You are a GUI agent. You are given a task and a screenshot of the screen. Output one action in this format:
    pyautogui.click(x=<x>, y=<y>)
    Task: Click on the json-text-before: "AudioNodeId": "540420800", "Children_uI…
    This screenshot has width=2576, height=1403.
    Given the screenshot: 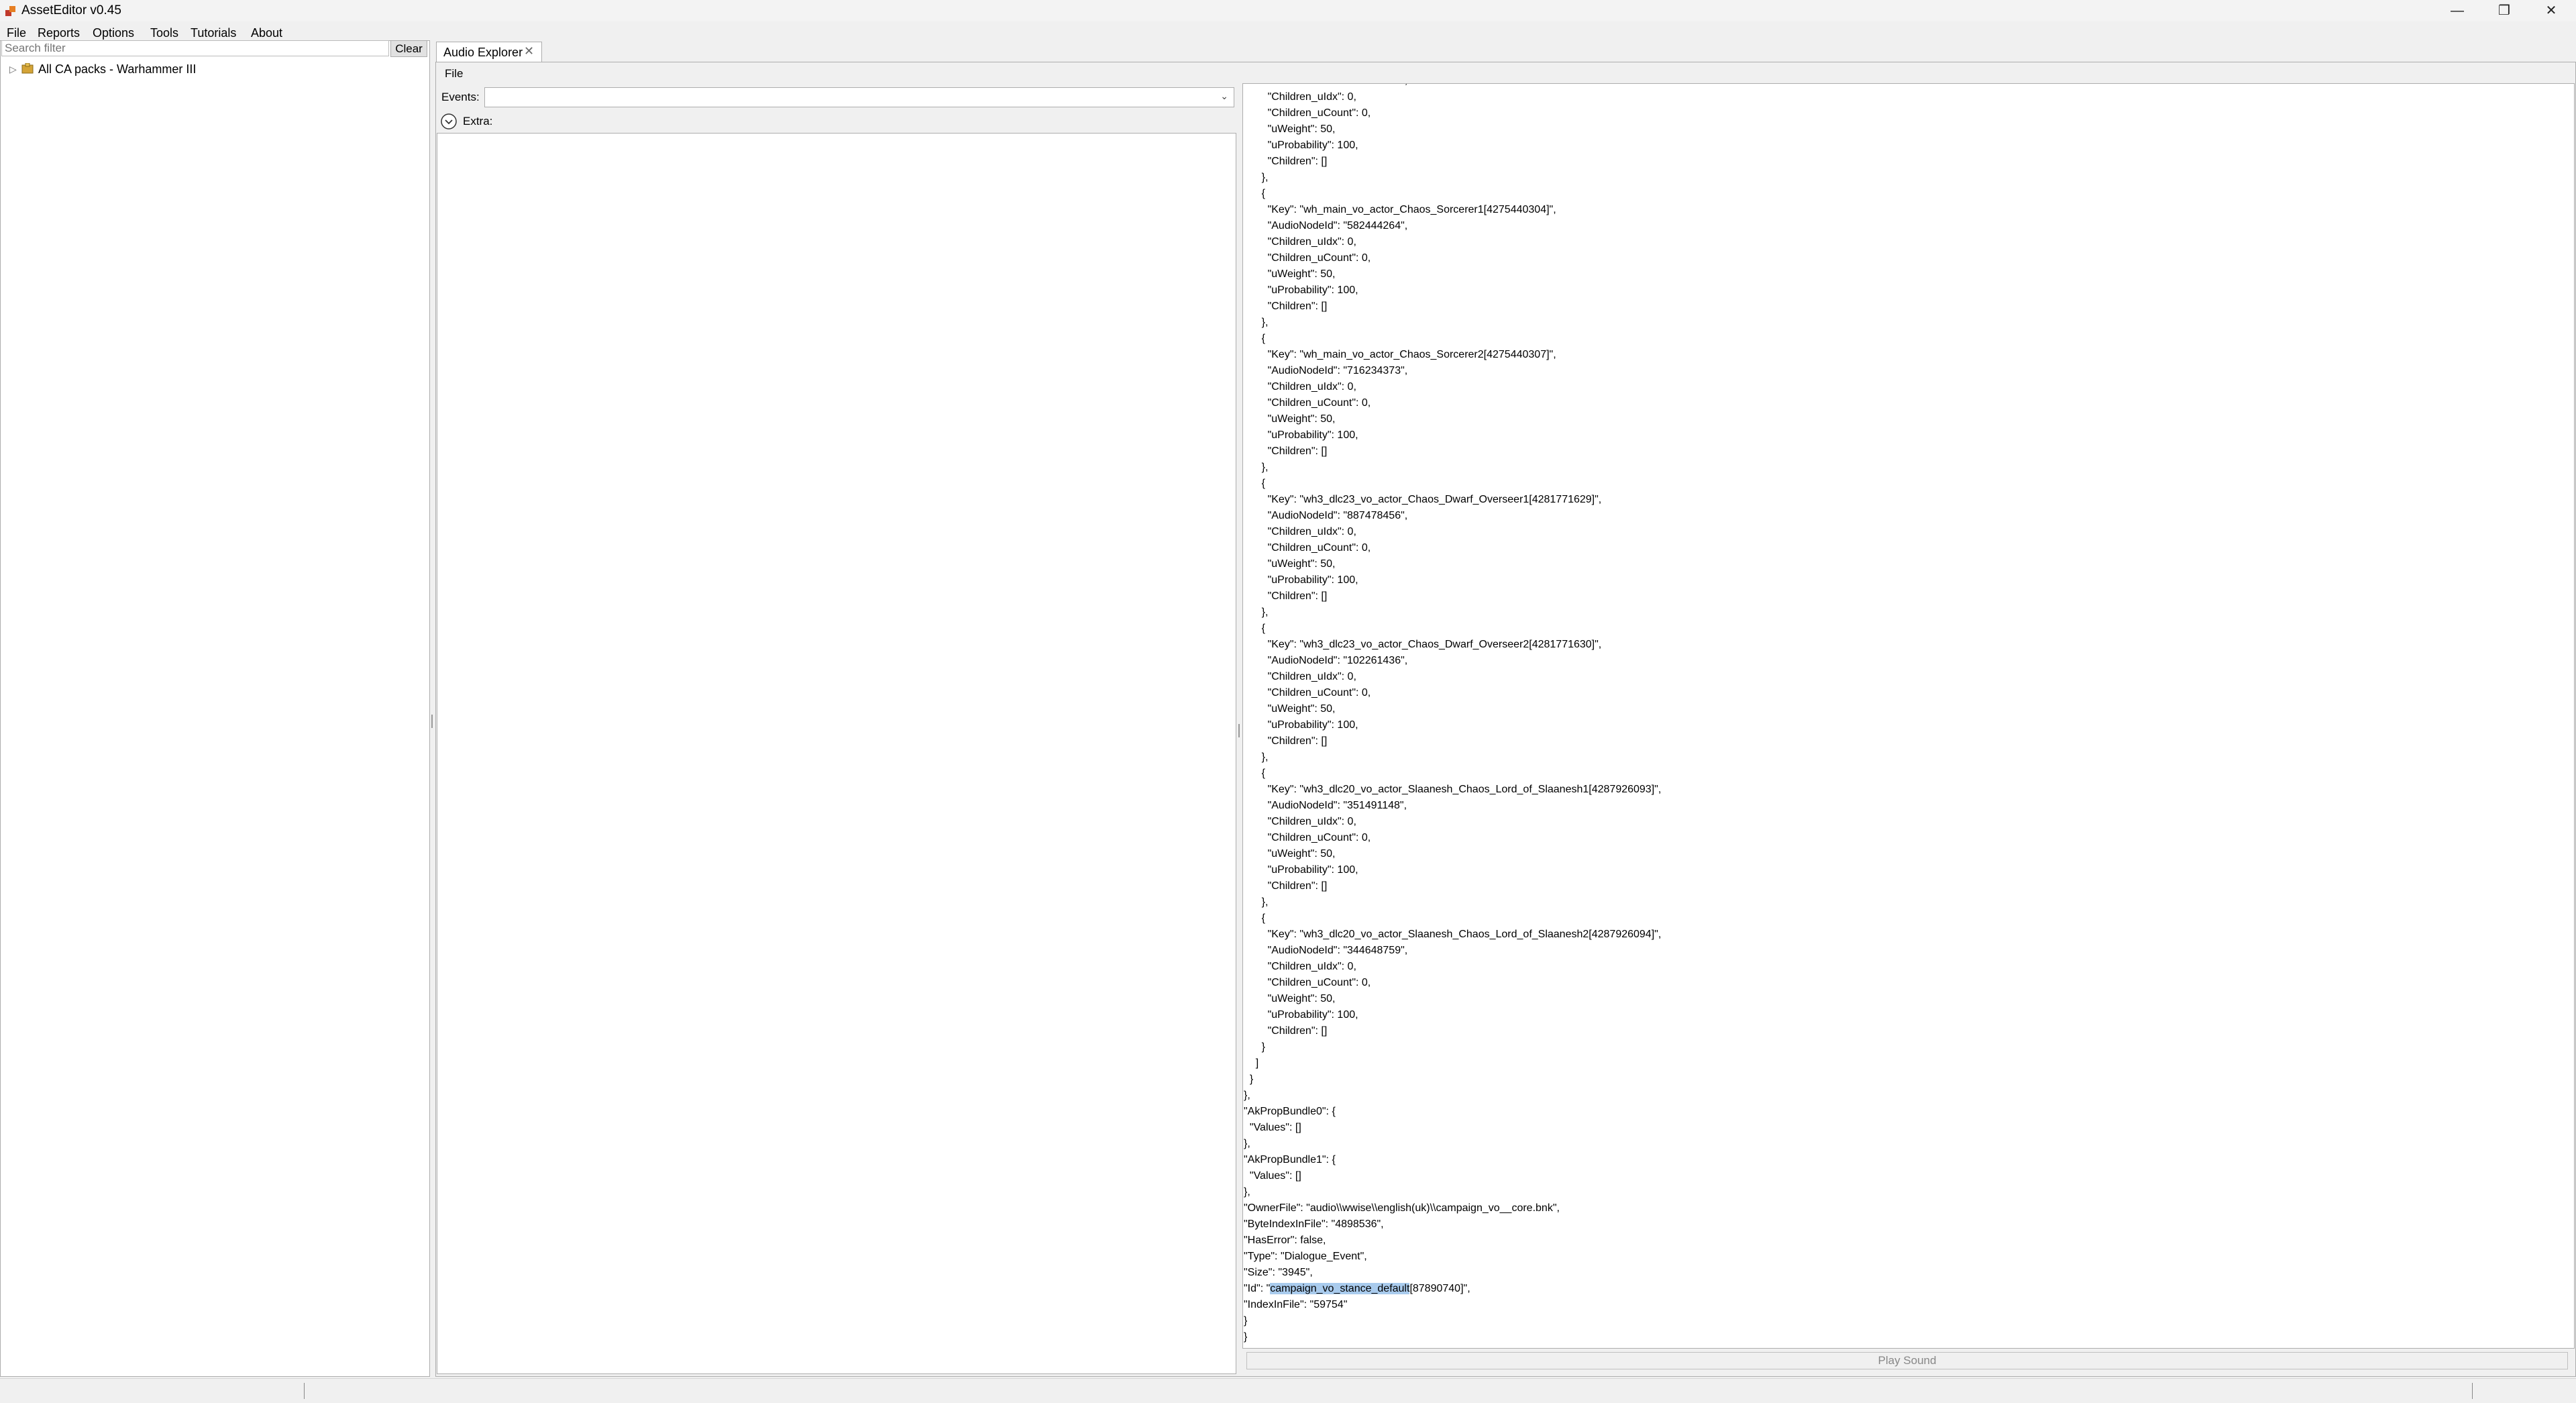 What is the action you would take?
    pyautogui.click(x=1453, y=689)
    